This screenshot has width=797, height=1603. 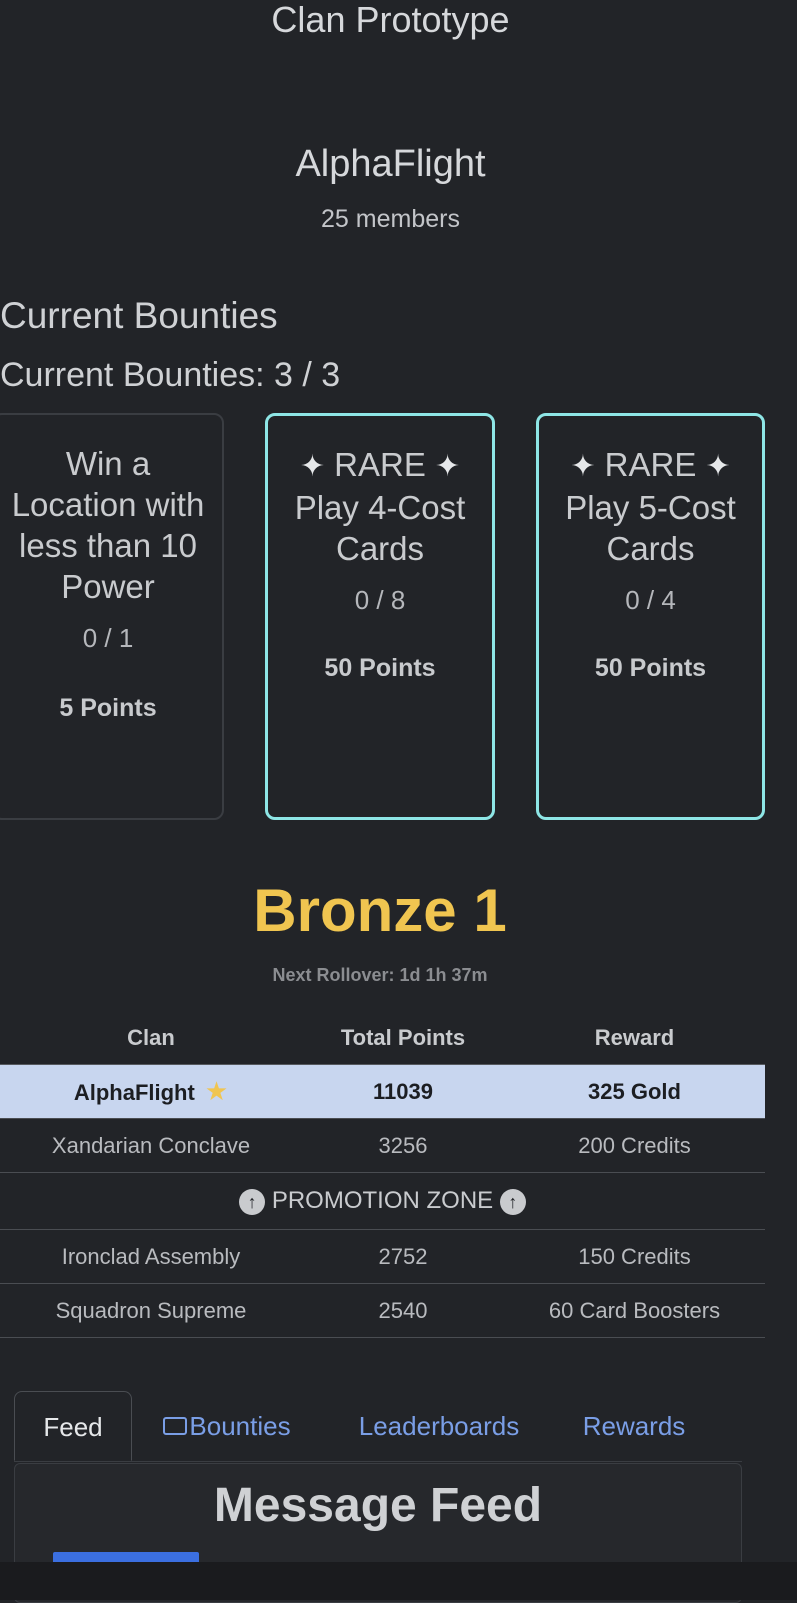 What do you see at coordinates (216, 1091) in the screenshot?
I see `star-icon: ★` at bounding box center [216, 1091].